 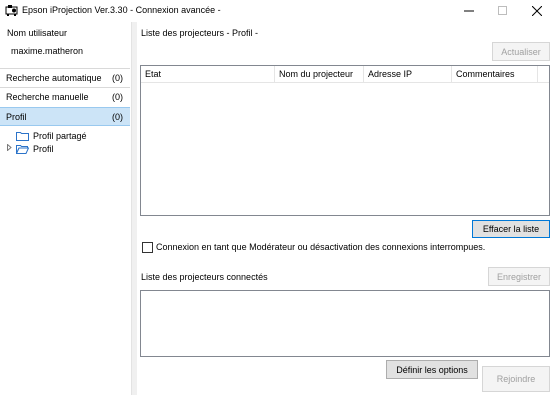 What do you see at coordinates (432, 369) in the screenshot?
I see `set-options-button: Définir les options` at bounding box center [432, 369].